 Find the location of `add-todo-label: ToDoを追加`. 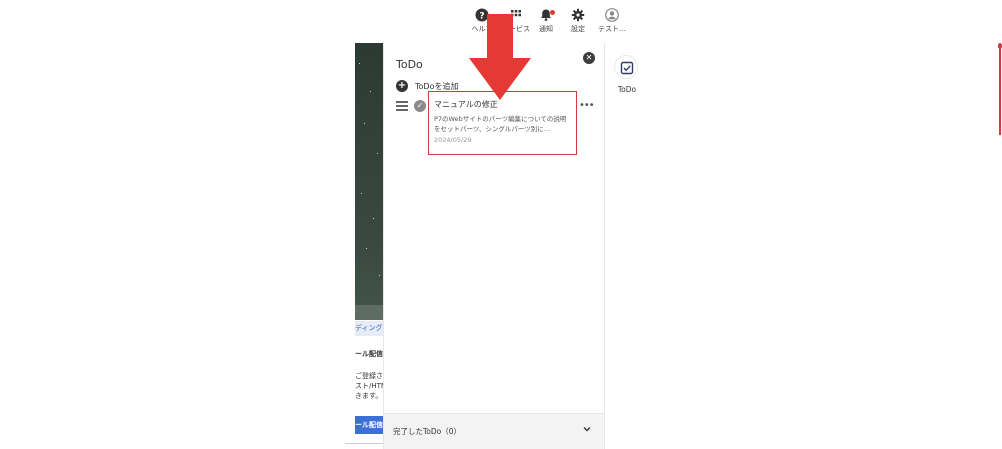

add-todo-label: ToDoを追加 is located at coordinates (437, 86).